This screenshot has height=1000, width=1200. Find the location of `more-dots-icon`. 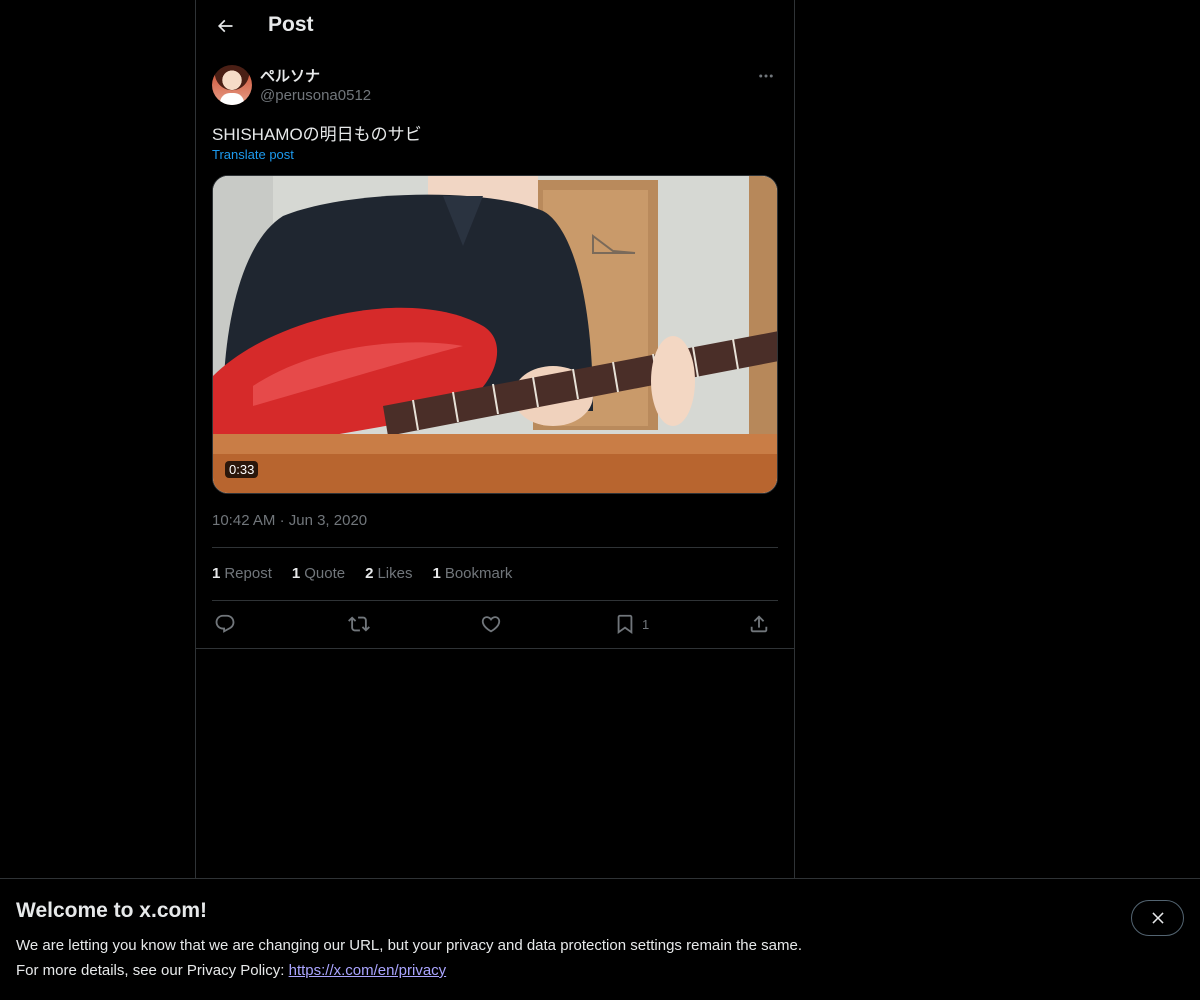

more-dots-icon is located at coordinates (766, 76).